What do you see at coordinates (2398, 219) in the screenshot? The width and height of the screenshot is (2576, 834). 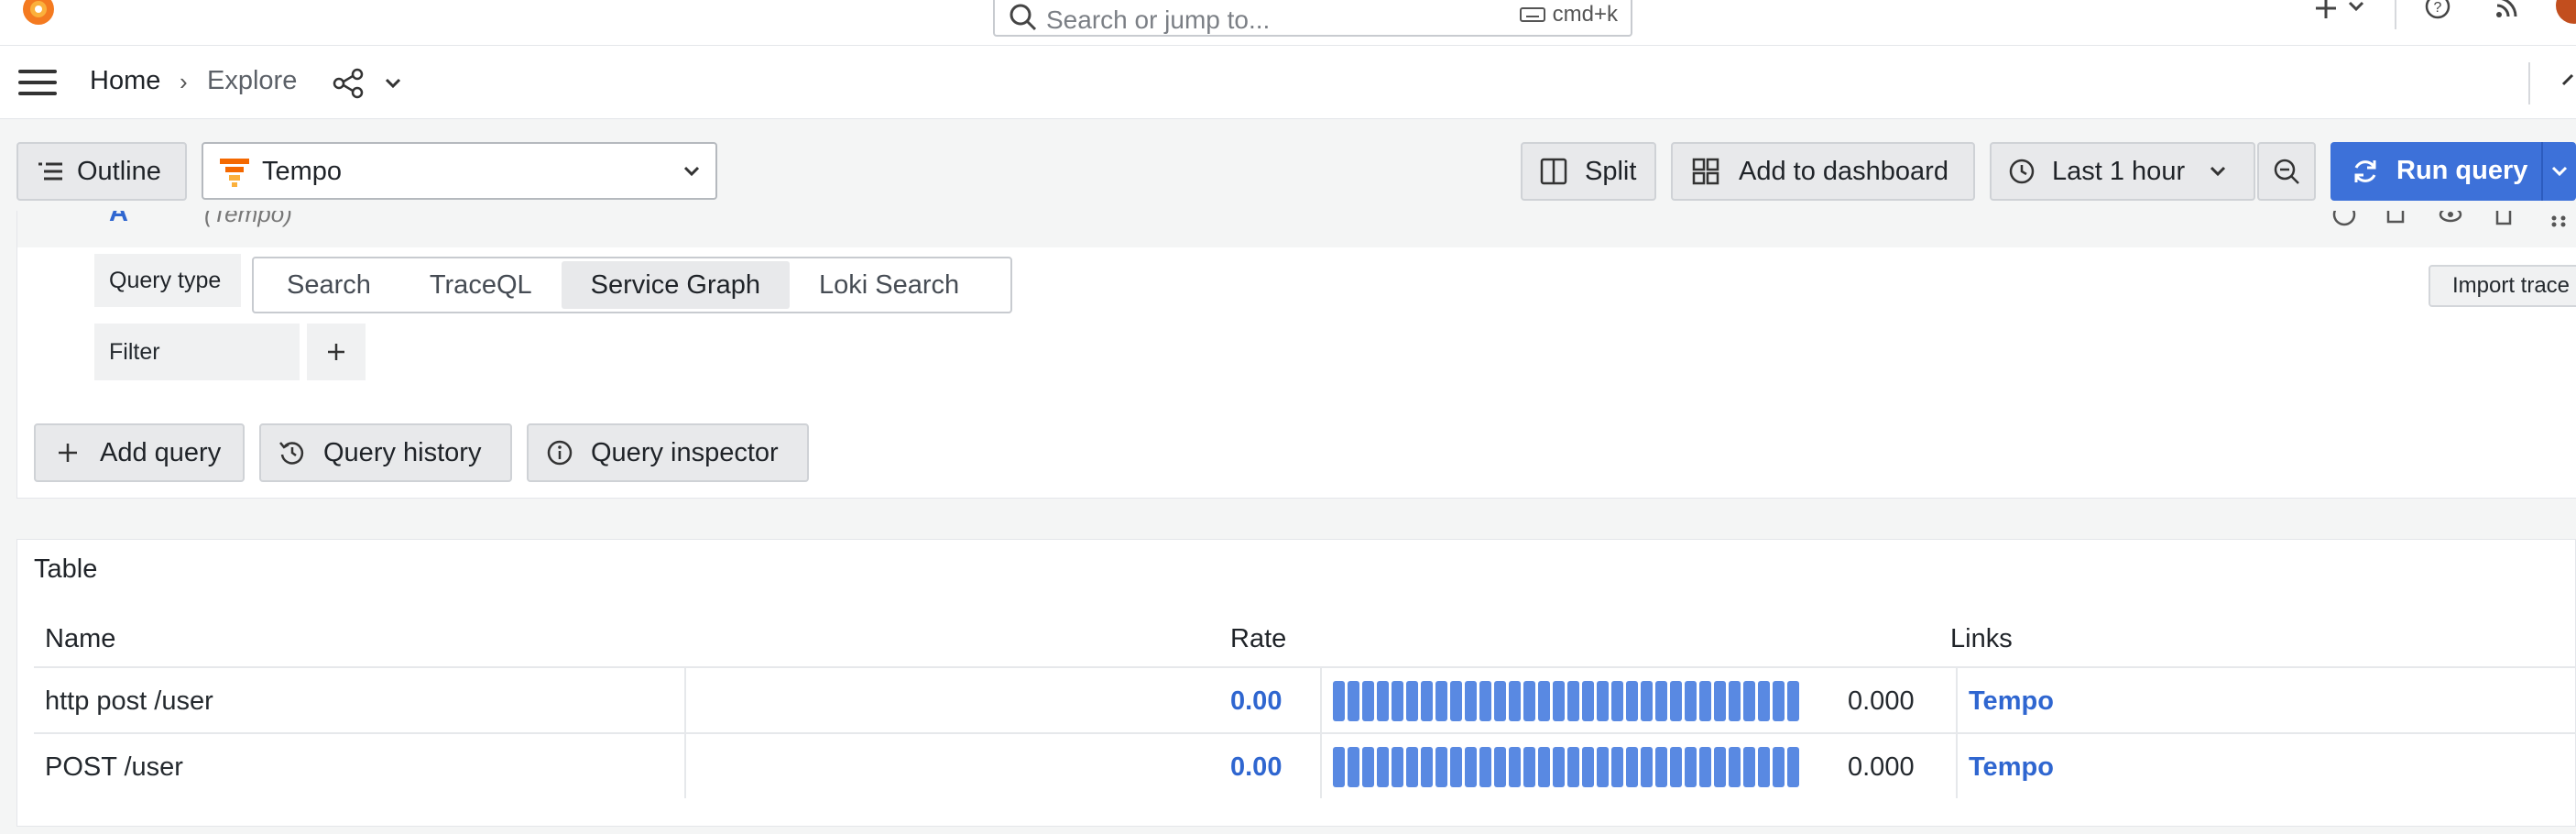 I see `duplicate-icon` at bounding box center [2398, 219].